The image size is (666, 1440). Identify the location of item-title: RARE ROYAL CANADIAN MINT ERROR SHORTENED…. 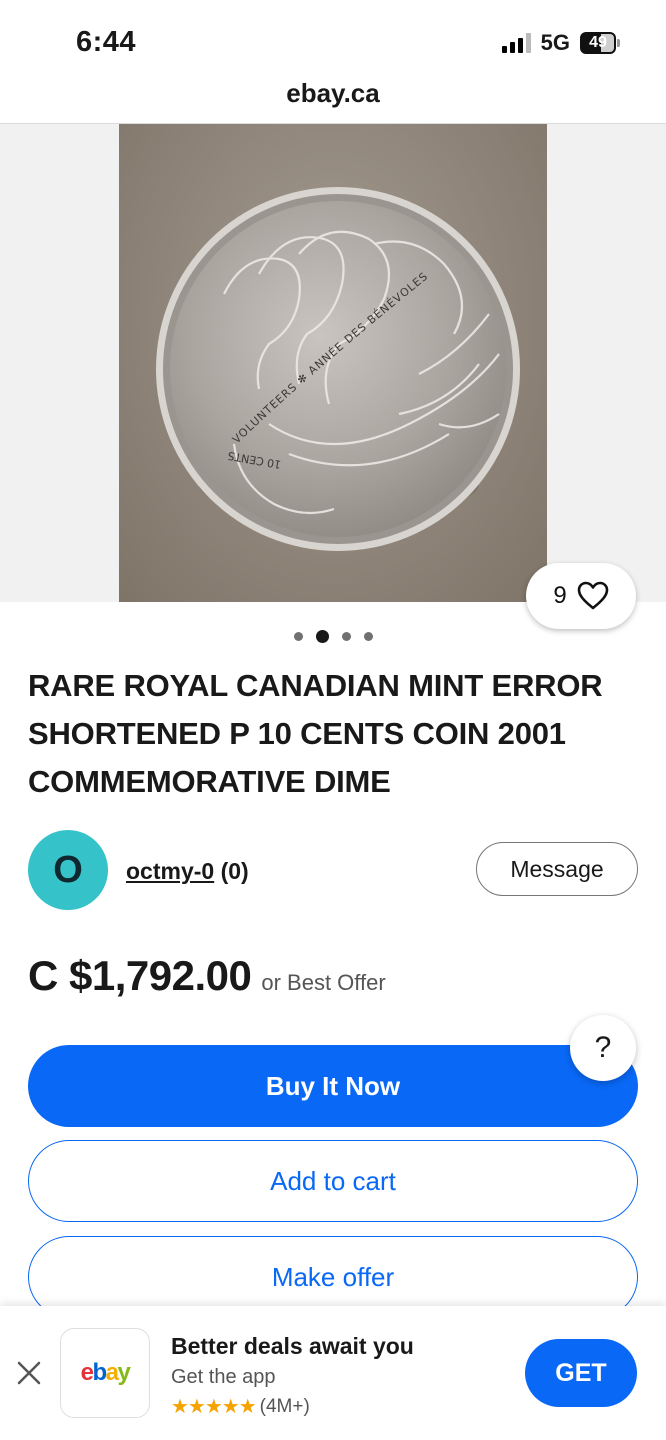
(315, 733).